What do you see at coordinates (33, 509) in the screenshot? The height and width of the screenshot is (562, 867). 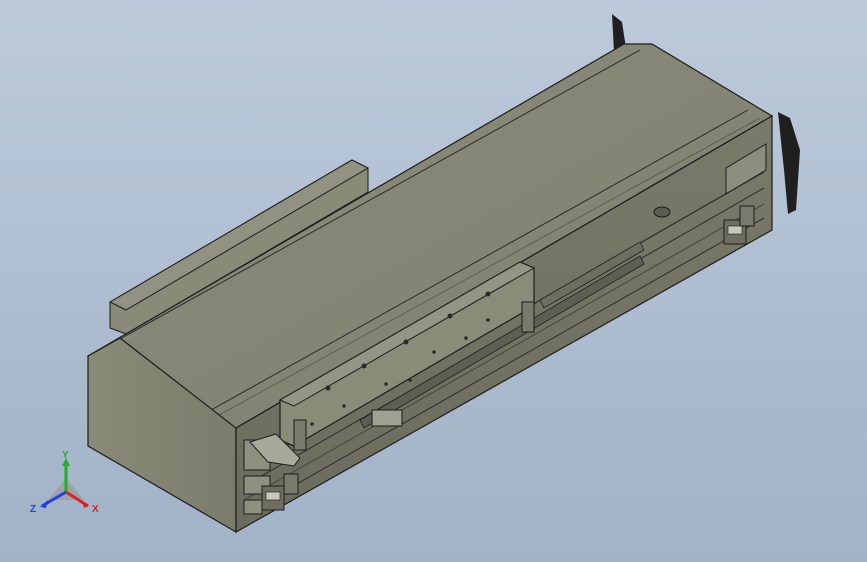 I see `z-axis-label: Z` at bounding box center [33, 509].